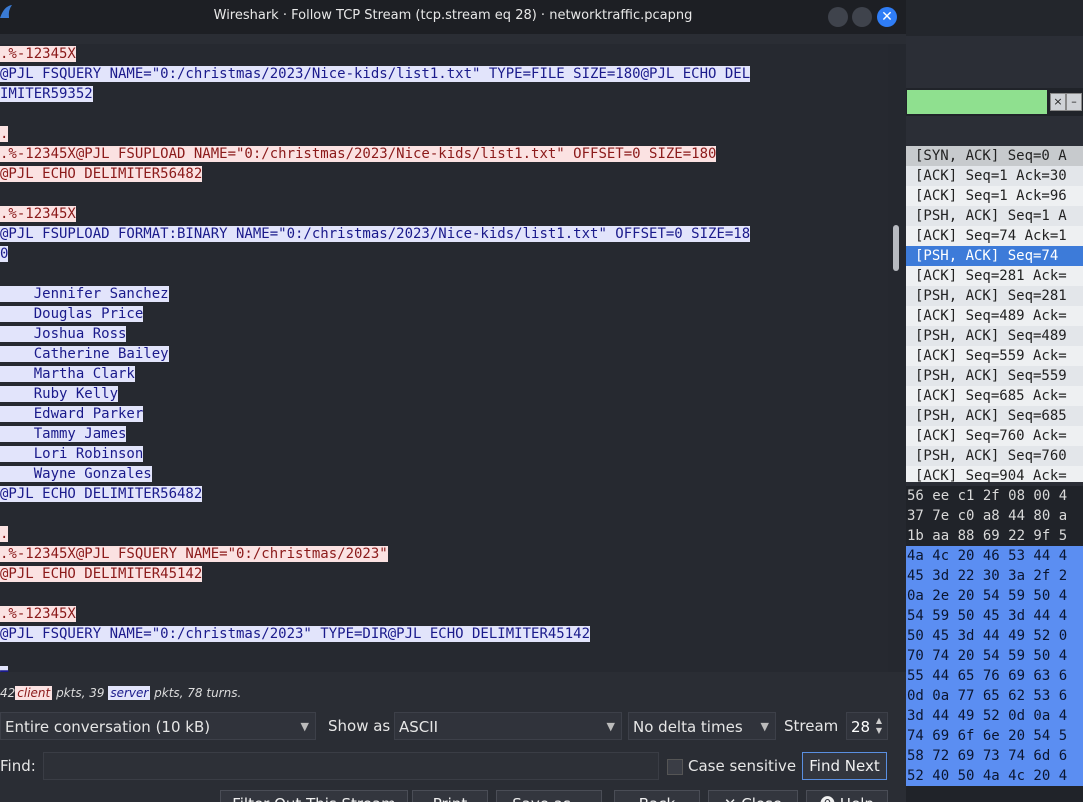  I want to click on back-button: Back, so click(657, 796).